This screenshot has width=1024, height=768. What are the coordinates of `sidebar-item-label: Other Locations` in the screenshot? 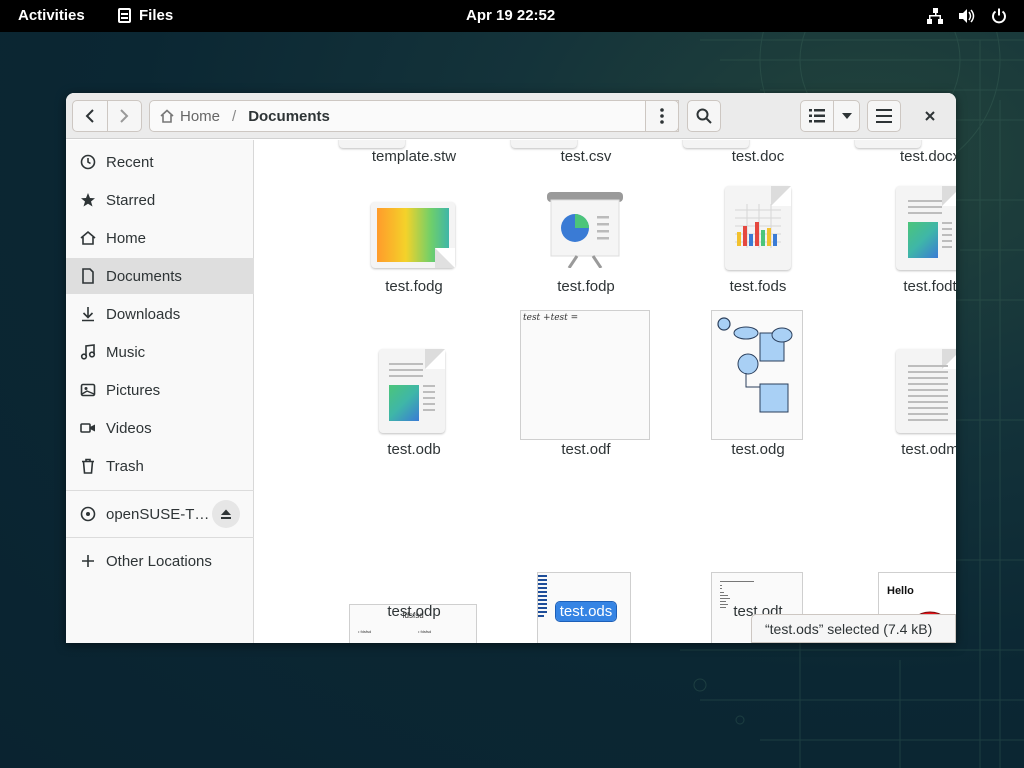 It's located at (159, 561).